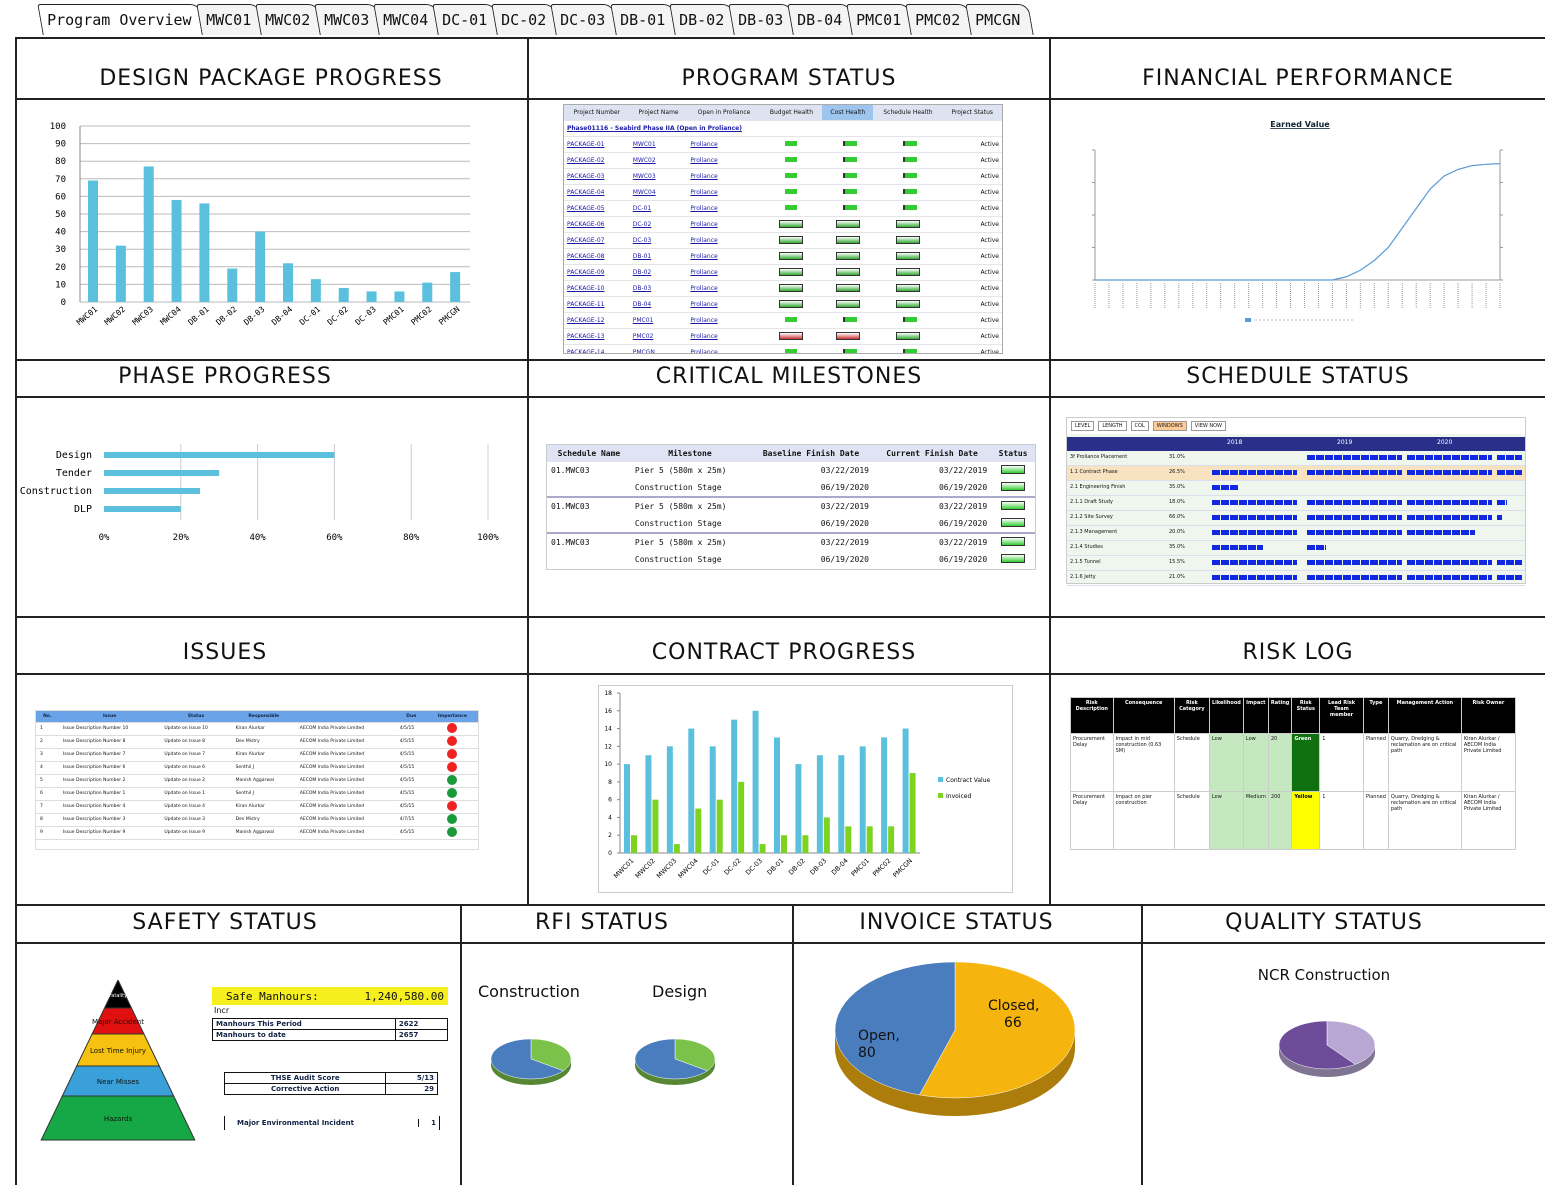 This screenshot has width=1545, height=1185. What do you see at coordinates (1296, 426) in the screenshot?
I see `gantt-toolbar: LEVEL LENGTH COL WINDOWS VIEW NOW` at bounding box center [1296, 426].